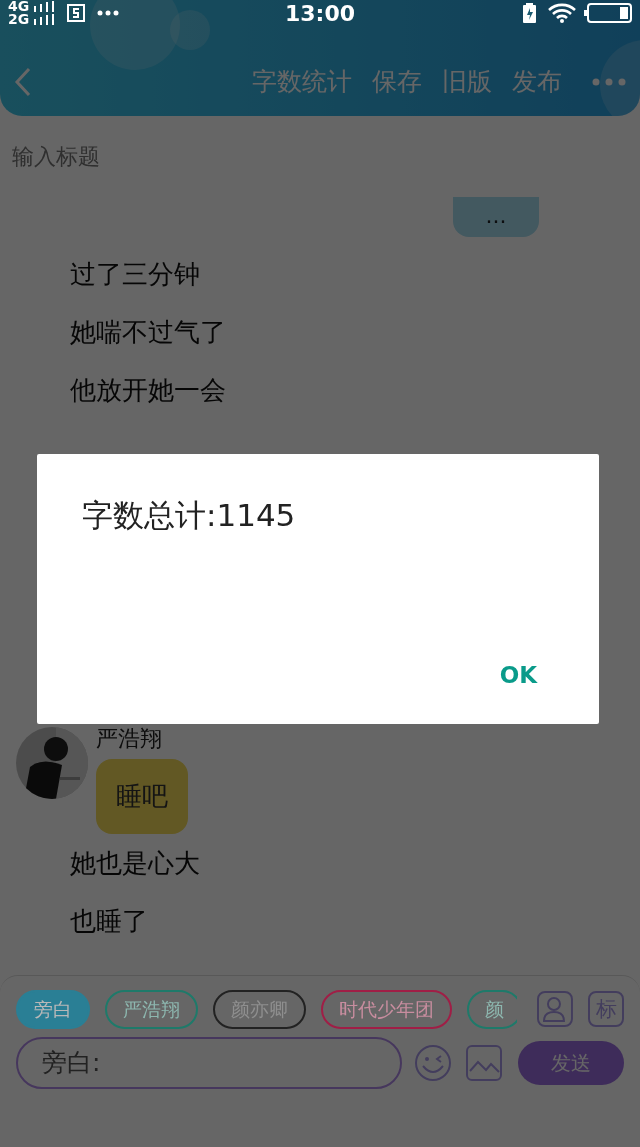 Image resolution: width=640 pixels, height=1147 pixels. Describe the element at coordinates (467, 82) in the screenshot. I see `header-action: 旧版` at that location.